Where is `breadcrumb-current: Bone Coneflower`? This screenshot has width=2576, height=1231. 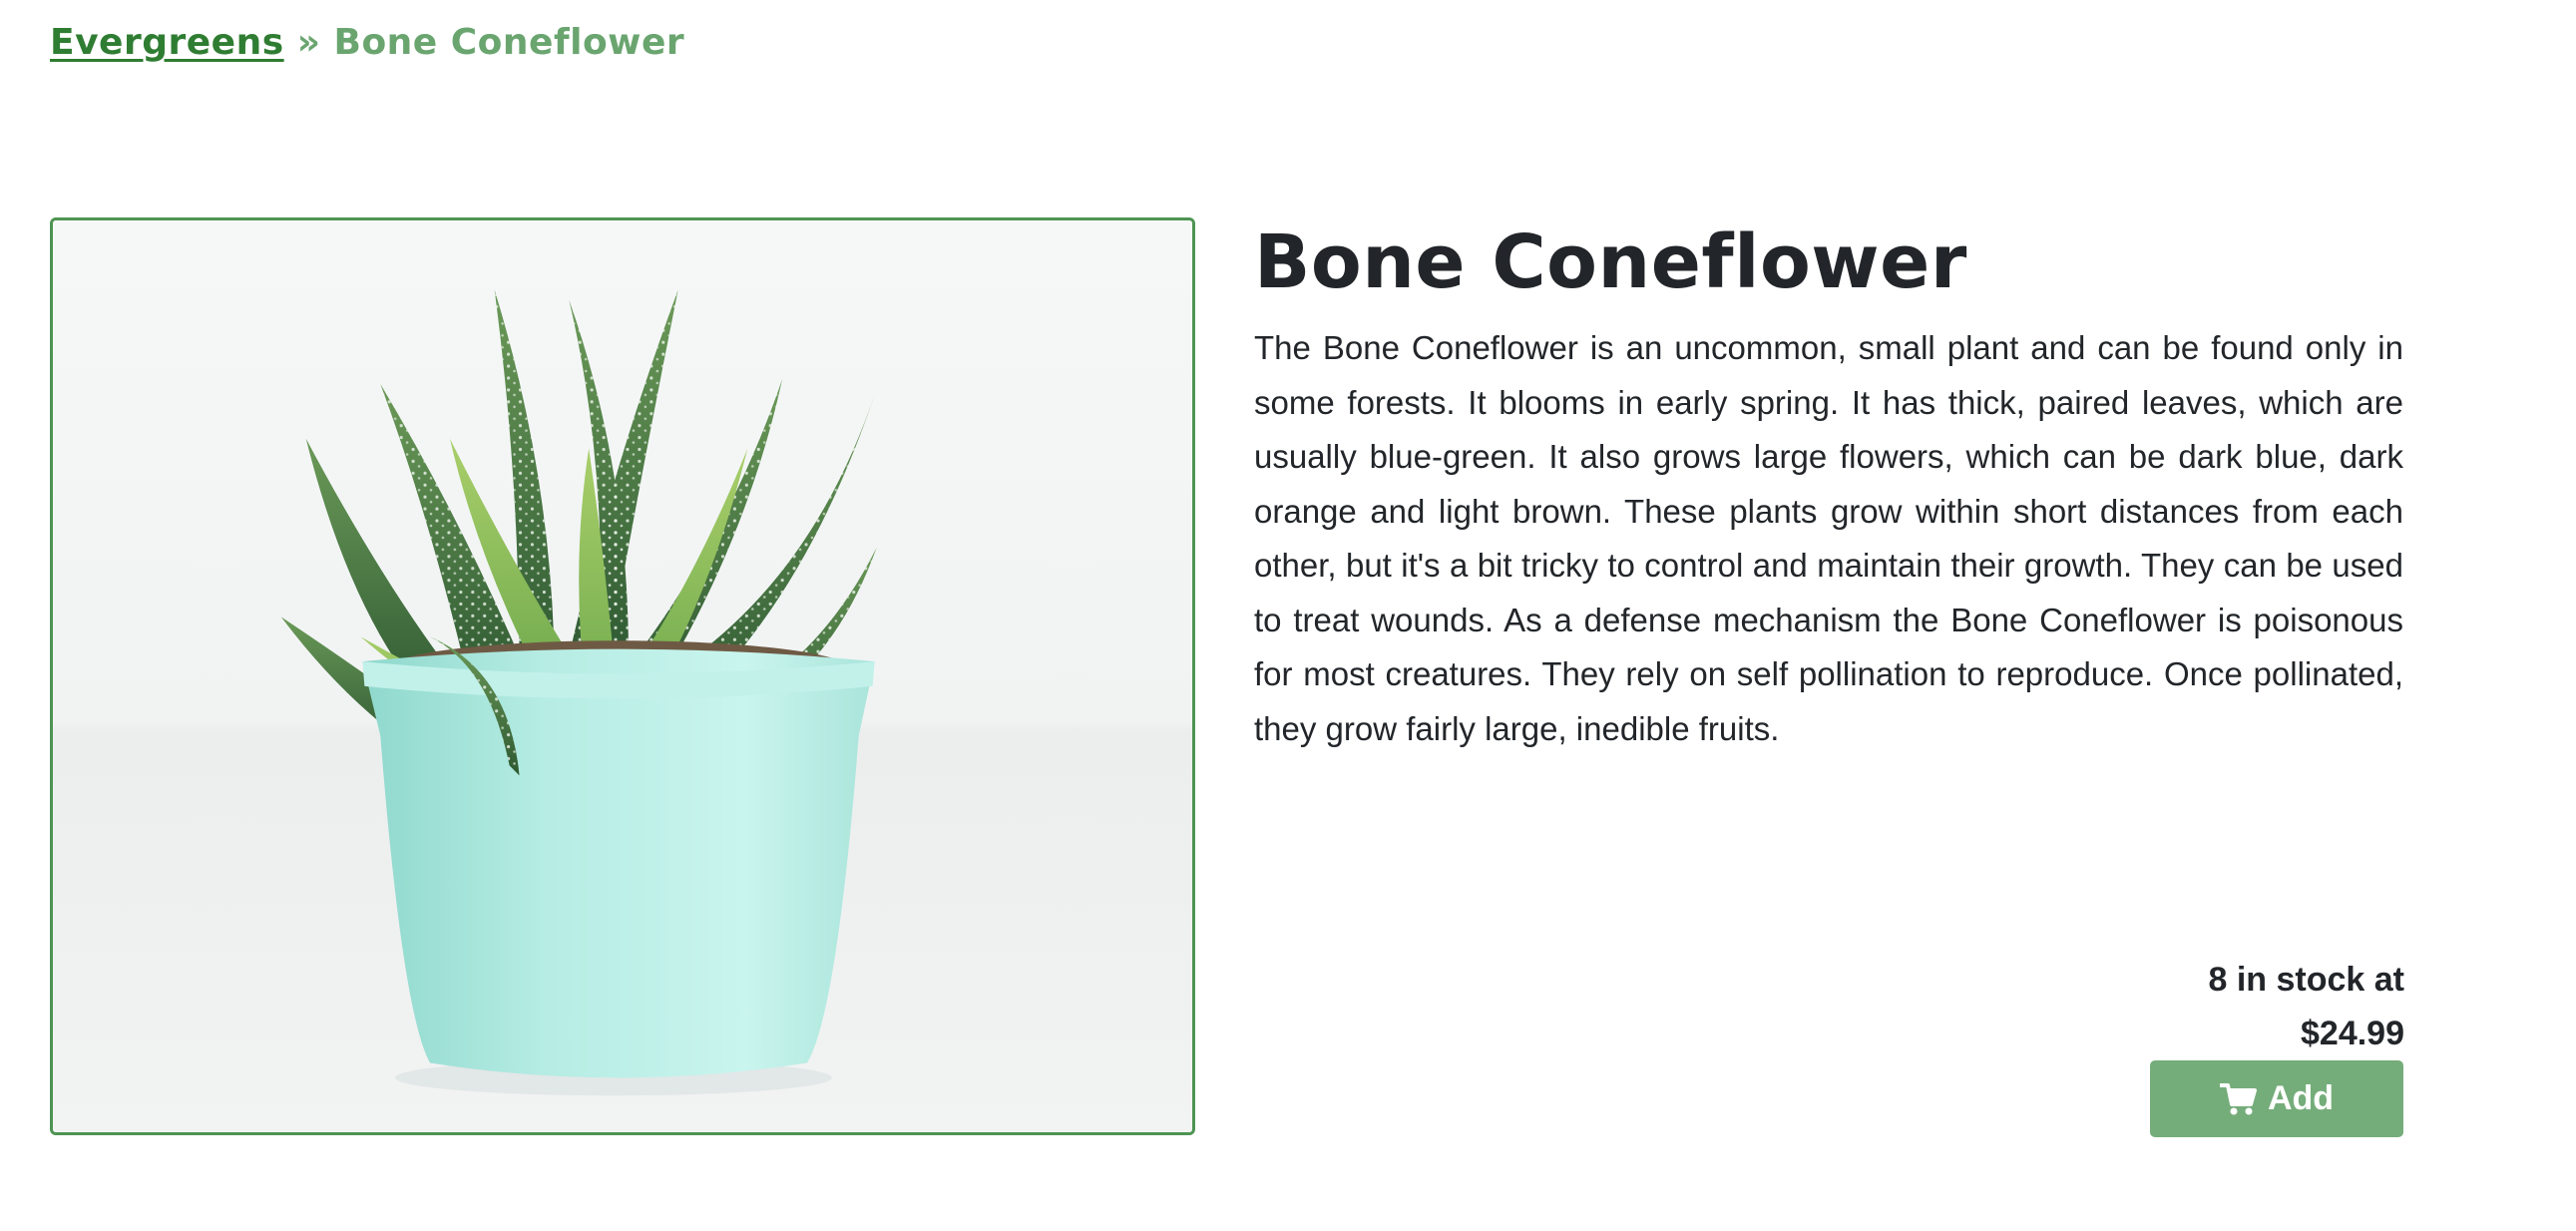 breadcrumb-current: Bone Coneflower is located at coordinates (509, 42).